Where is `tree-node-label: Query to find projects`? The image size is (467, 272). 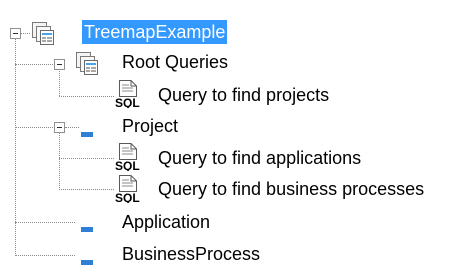
tree-node-label: Query to find projects is located at coordinates (243, 95).